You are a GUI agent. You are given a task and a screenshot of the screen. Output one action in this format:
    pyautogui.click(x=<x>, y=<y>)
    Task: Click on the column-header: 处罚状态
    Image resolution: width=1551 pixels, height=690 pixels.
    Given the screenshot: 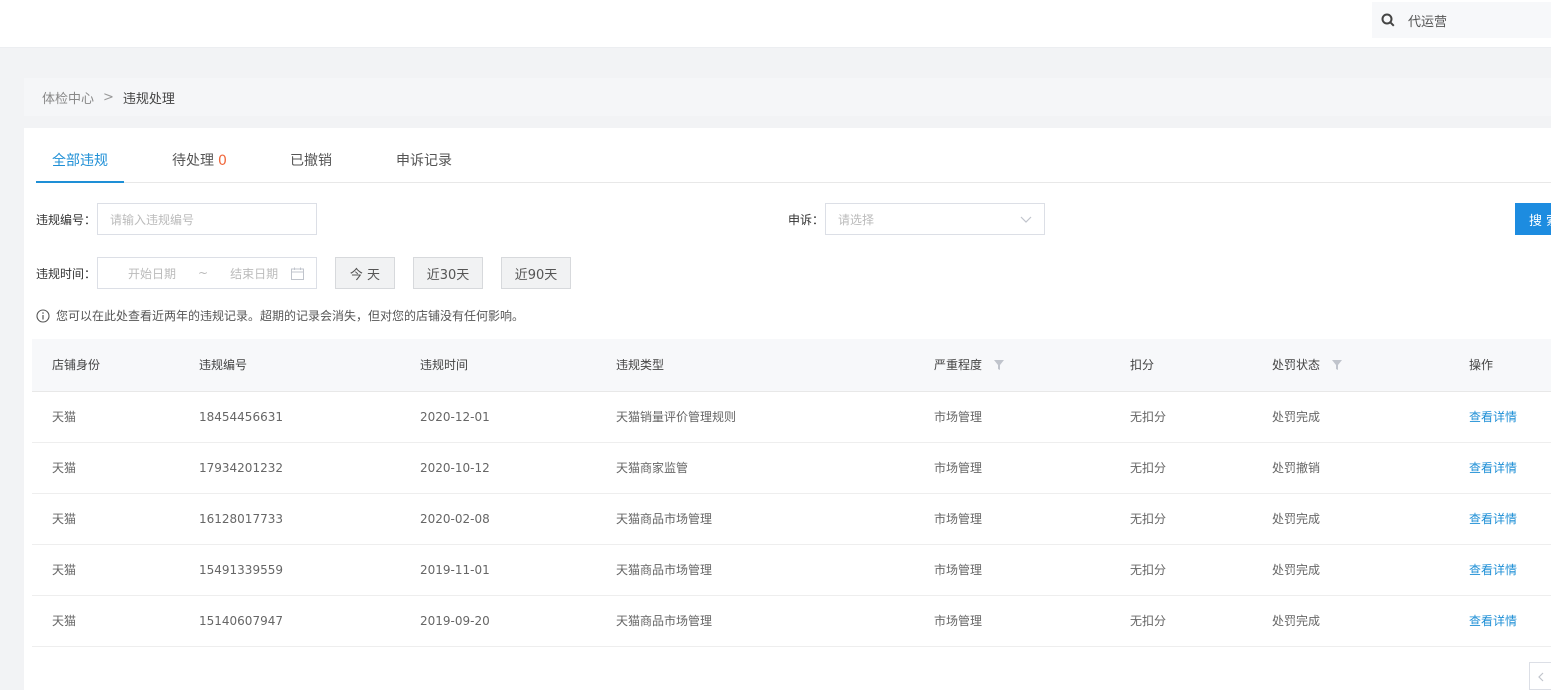 What is the action you would take?
    pyautogui.click(x=1370, y=365)
    